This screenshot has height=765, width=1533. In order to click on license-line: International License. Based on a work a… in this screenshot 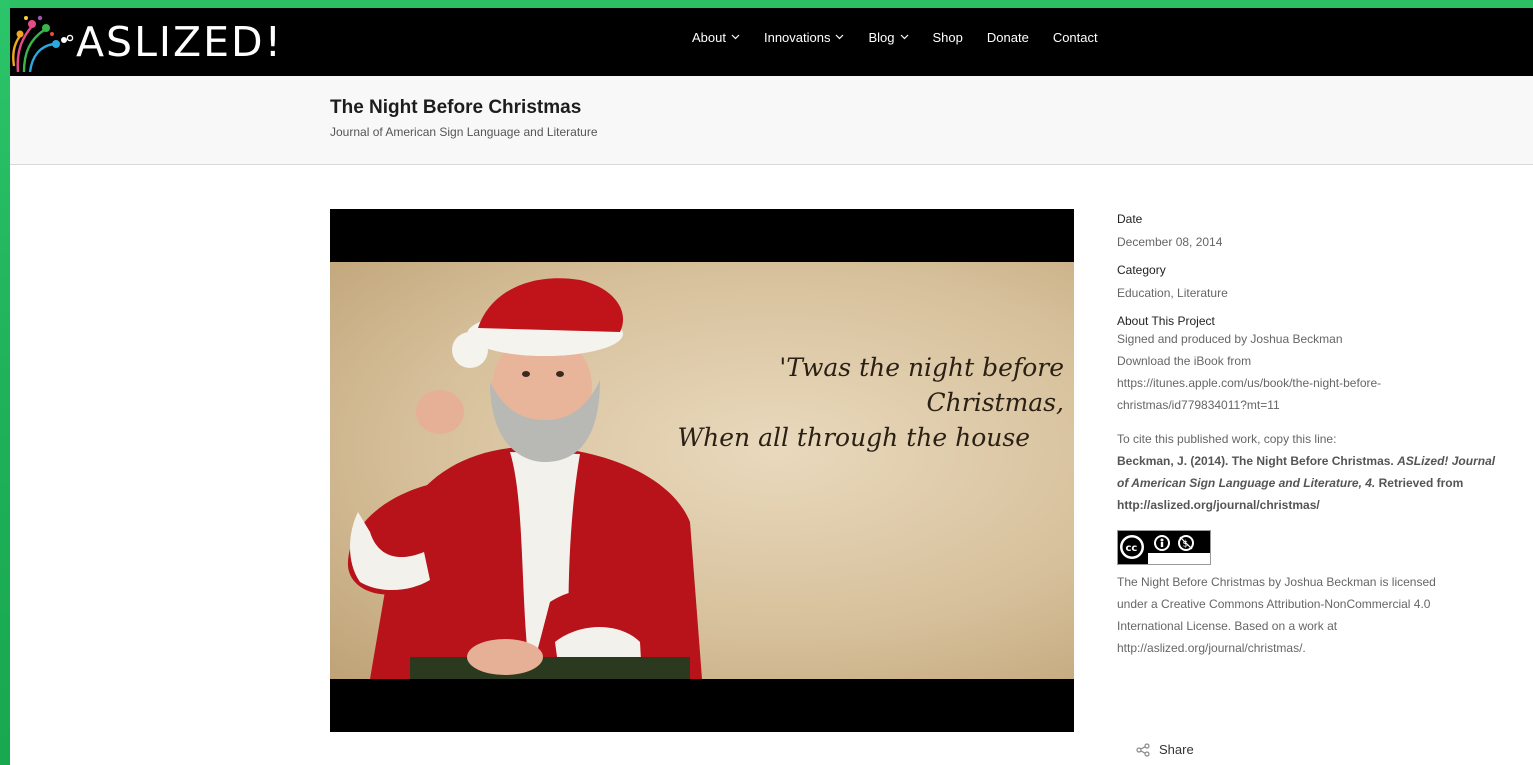, I will do `click(1227, 626)`.